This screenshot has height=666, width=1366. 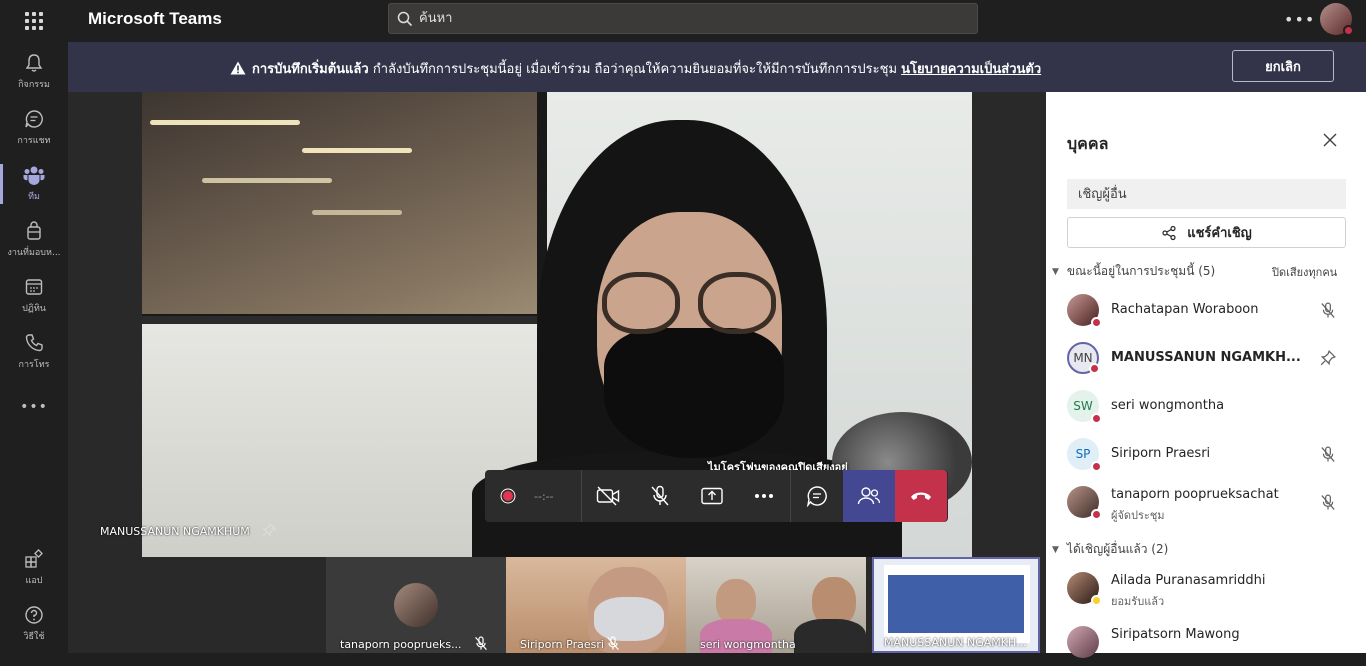 I want to click on status-busy-icon, so click(x=1096, y=466).